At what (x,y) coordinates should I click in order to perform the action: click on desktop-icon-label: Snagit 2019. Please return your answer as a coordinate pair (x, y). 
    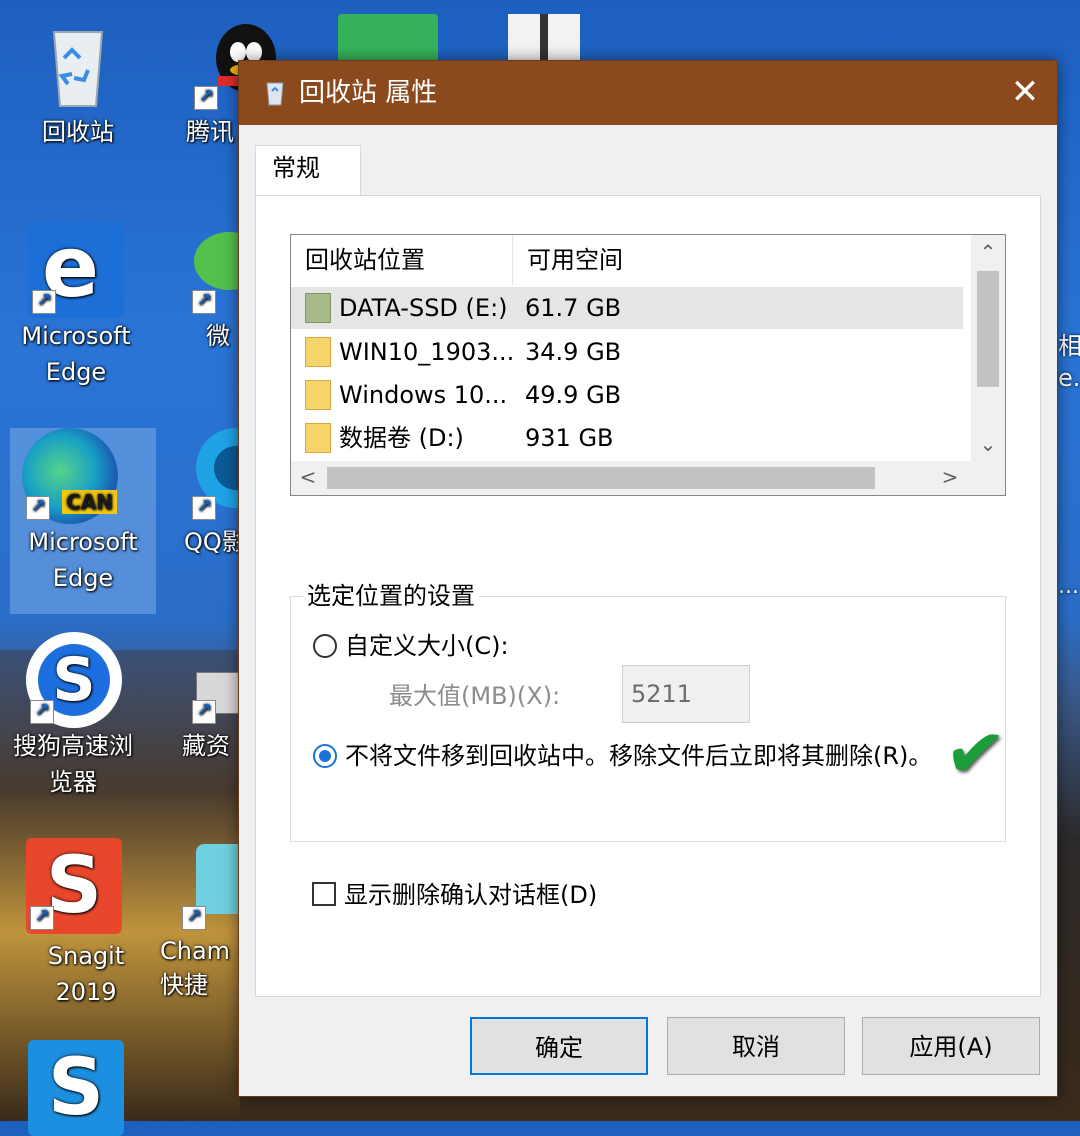
    Looking at the image, I should click on (86, 974).